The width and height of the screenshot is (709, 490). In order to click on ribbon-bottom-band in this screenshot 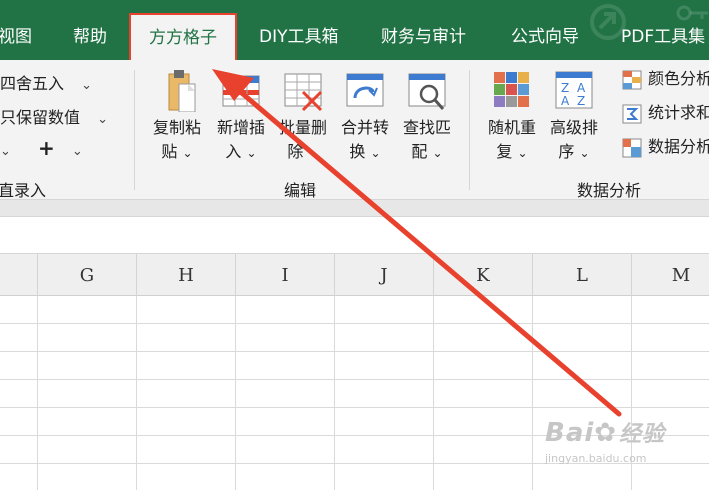, I will do `click(354, 208)`.